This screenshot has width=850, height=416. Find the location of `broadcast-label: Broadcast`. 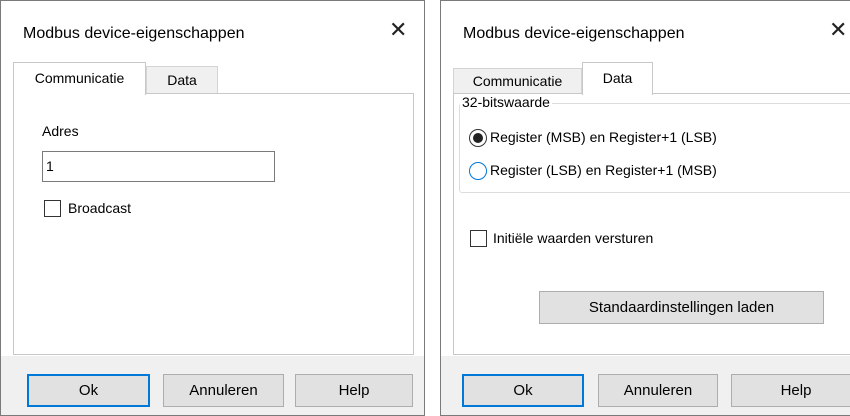

broadcast-label: Broadcast is located at coordinates (100, 208).